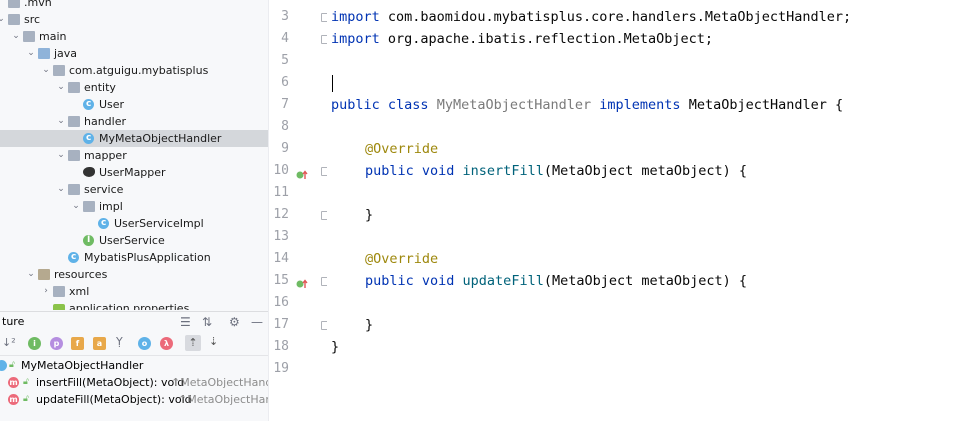 The width and height of the screenshot is (959, 421). Describe the element at coordinates (369, 325) in the screenshot. I see `code-line-17: }` at that location.